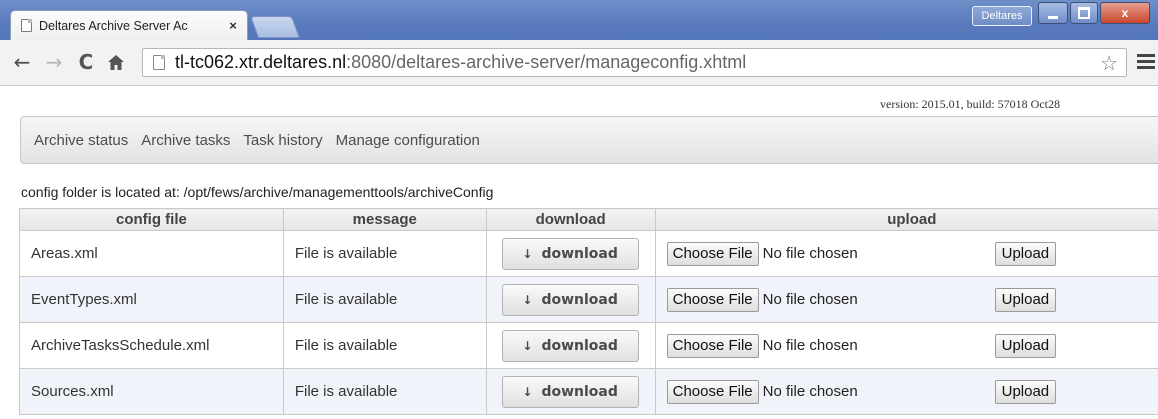 Image resolution: width=1158 pixels, height=419 pixels. What do you see at coordinates (151, 219) in the screenshot?
I see `column-header-config-file: config file` at bounding box center [151, 219].